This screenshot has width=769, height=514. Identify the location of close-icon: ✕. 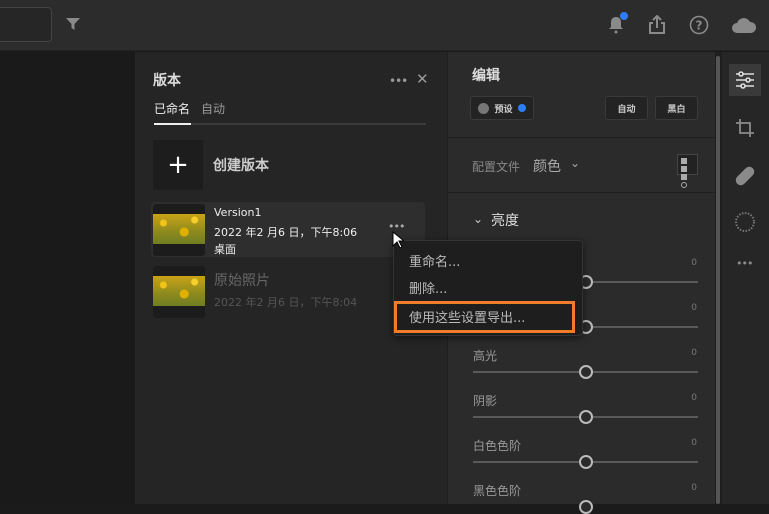
(422, 79).